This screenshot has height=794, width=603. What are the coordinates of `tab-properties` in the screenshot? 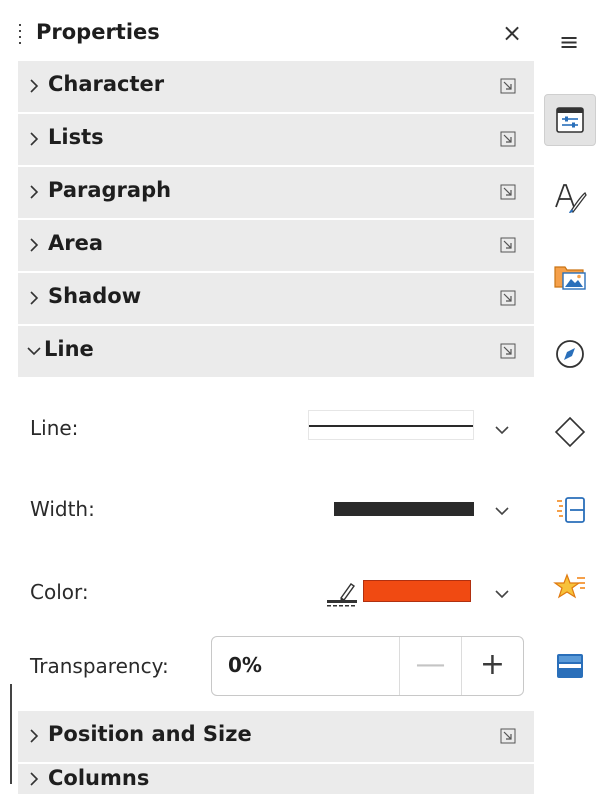 It's located at (570, 120).